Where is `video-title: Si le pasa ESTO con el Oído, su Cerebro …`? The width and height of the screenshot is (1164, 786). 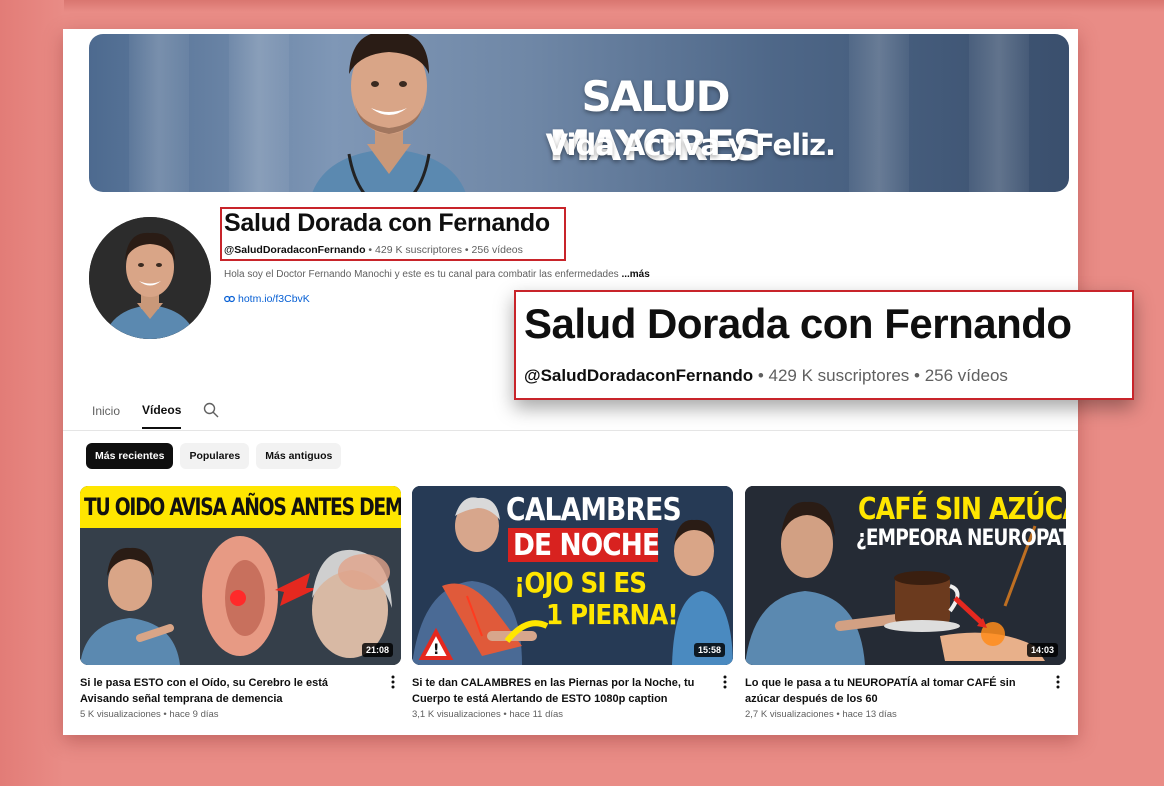 video-title: Si le pasa ESTO con el Oído, su Cerebro … is located at coordinates (225, 691).